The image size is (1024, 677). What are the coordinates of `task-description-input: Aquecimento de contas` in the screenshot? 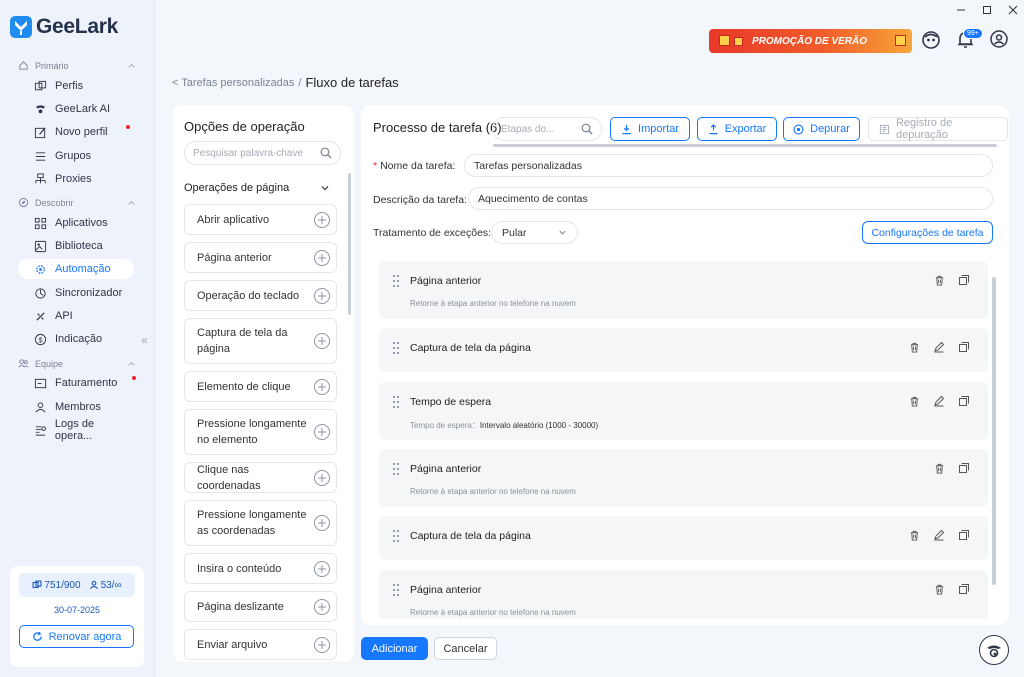 It's located at (730, 198).